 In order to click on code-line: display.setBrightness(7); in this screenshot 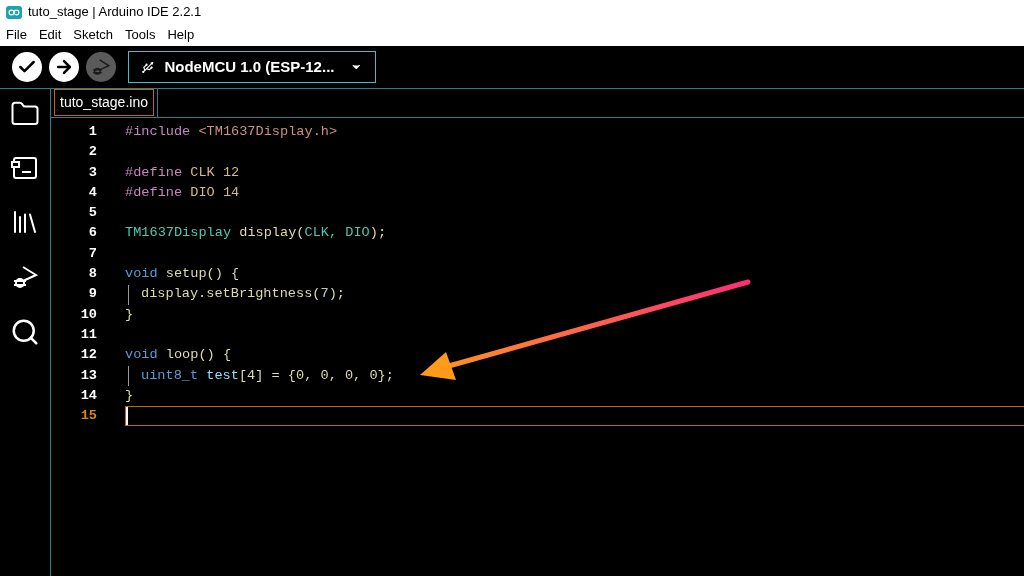, I will do `click(243, 294)`.